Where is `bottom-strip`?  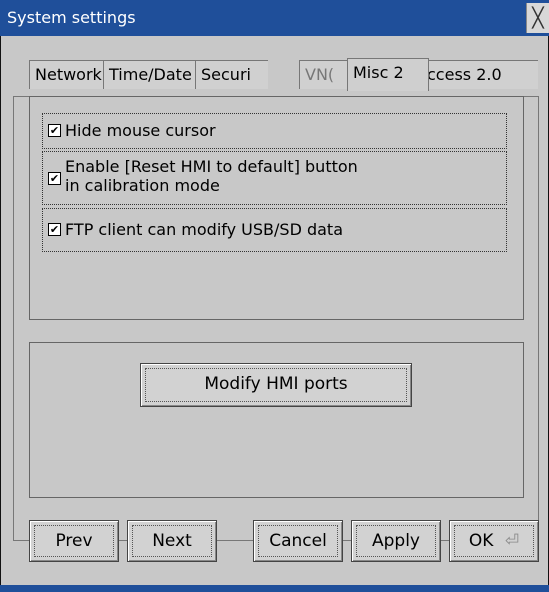 bottom-strip is located at coordinates (274, 588).